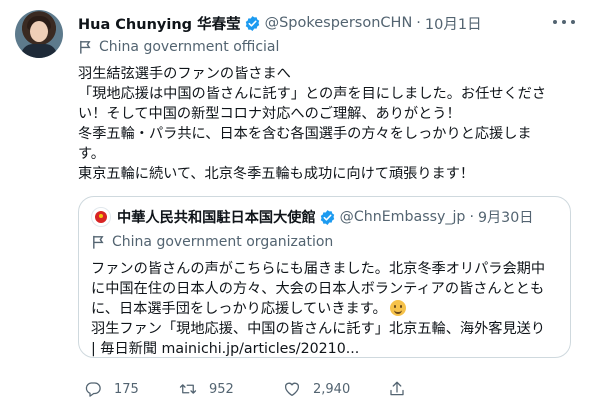 The image size is (589, 413). I want to click on quote-text-line: ファンの皆さんの声がこちらにも届きました。北京冬季オリパラ会期中, so click(318, 269).